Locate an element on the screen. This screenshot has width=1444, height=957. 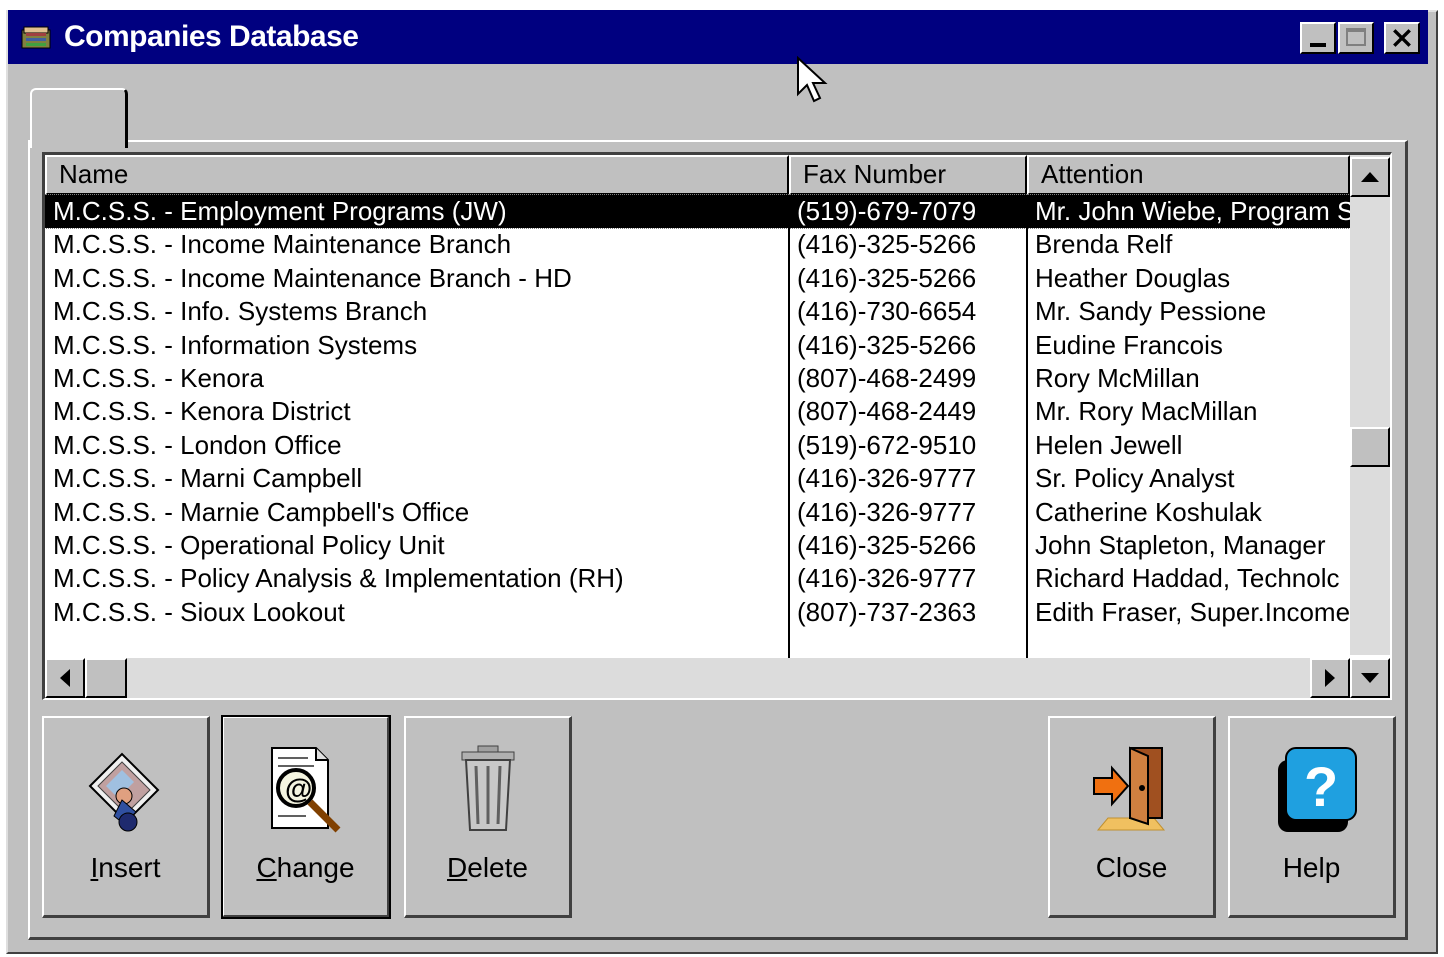
delete-button: Delete is located at coordinates (488, 817).